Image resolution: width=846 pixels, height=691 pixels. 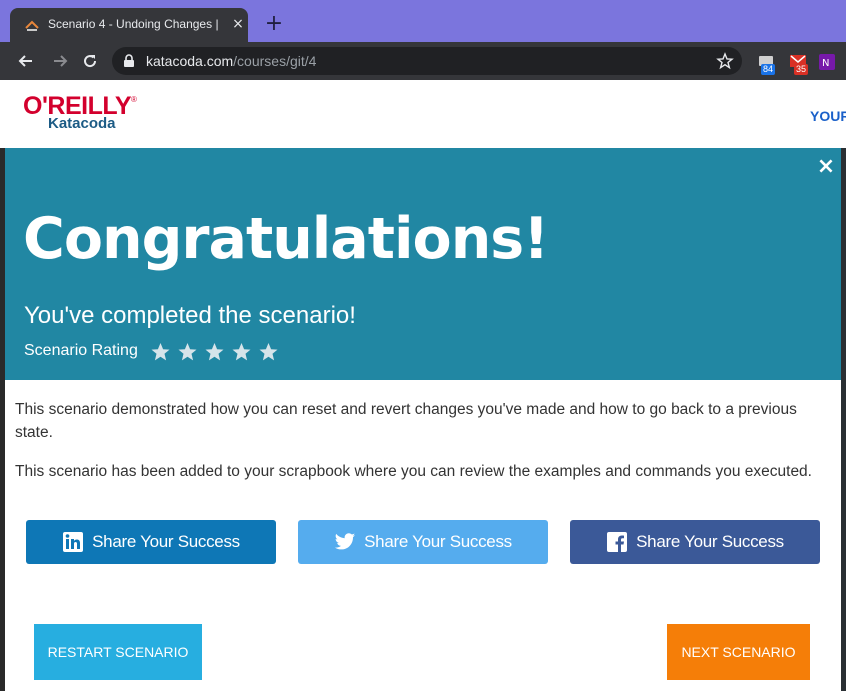 What do you see at coordinates (828, 116) in the screenshot?
I see `nav-your-link: YOUR` at bounding box center [828, 116].